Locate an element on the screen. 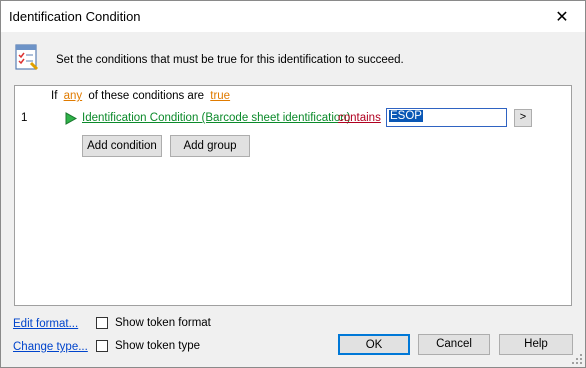  condition-value-input: ESOP is located at coordinates (446, 117).